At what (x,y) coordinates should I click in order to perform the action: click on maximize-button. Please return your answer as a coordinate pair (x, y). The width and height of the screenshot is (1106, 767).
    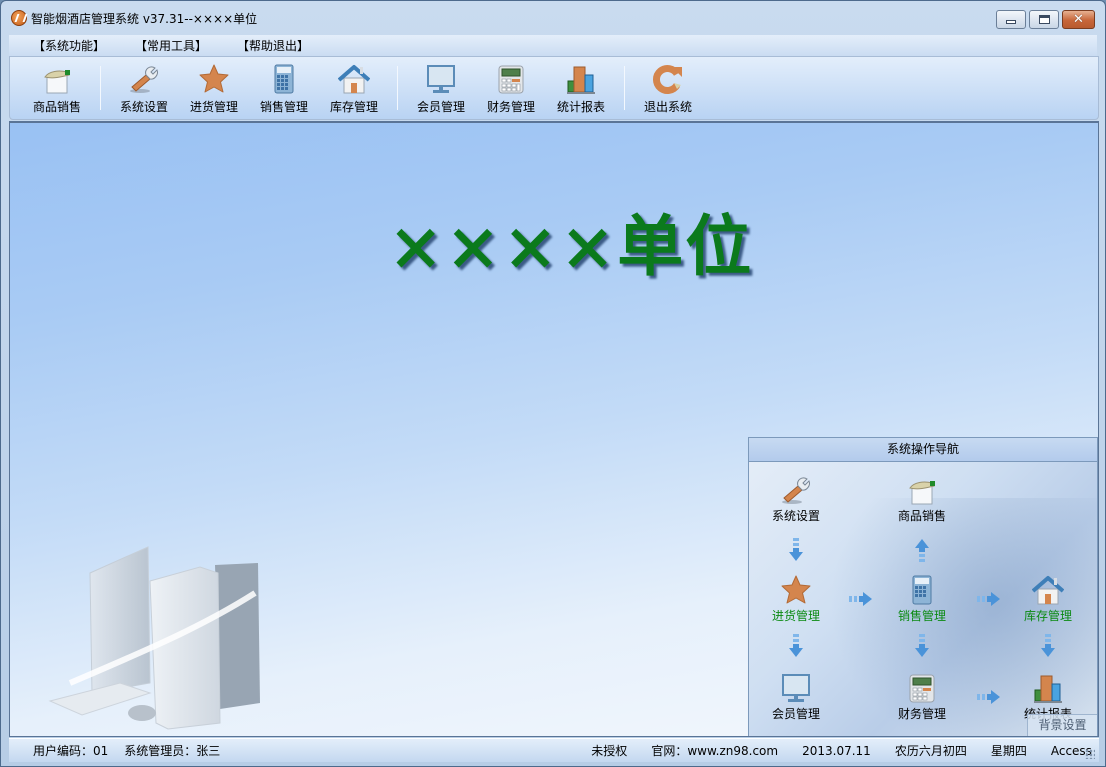
    Looking at the image, I should click on (1044, 19).